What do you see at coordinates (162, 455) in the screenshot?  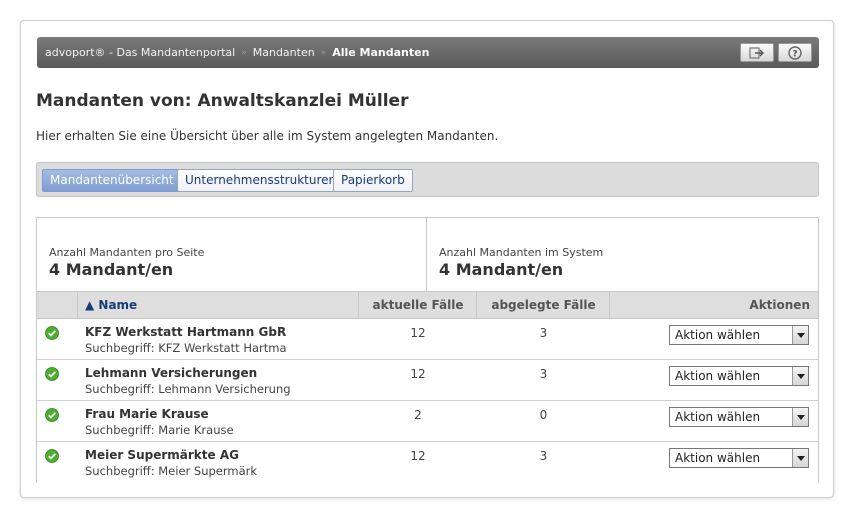 I see `mandant-name: Meier Supermärkte AG` at bounding box center [162, 455].